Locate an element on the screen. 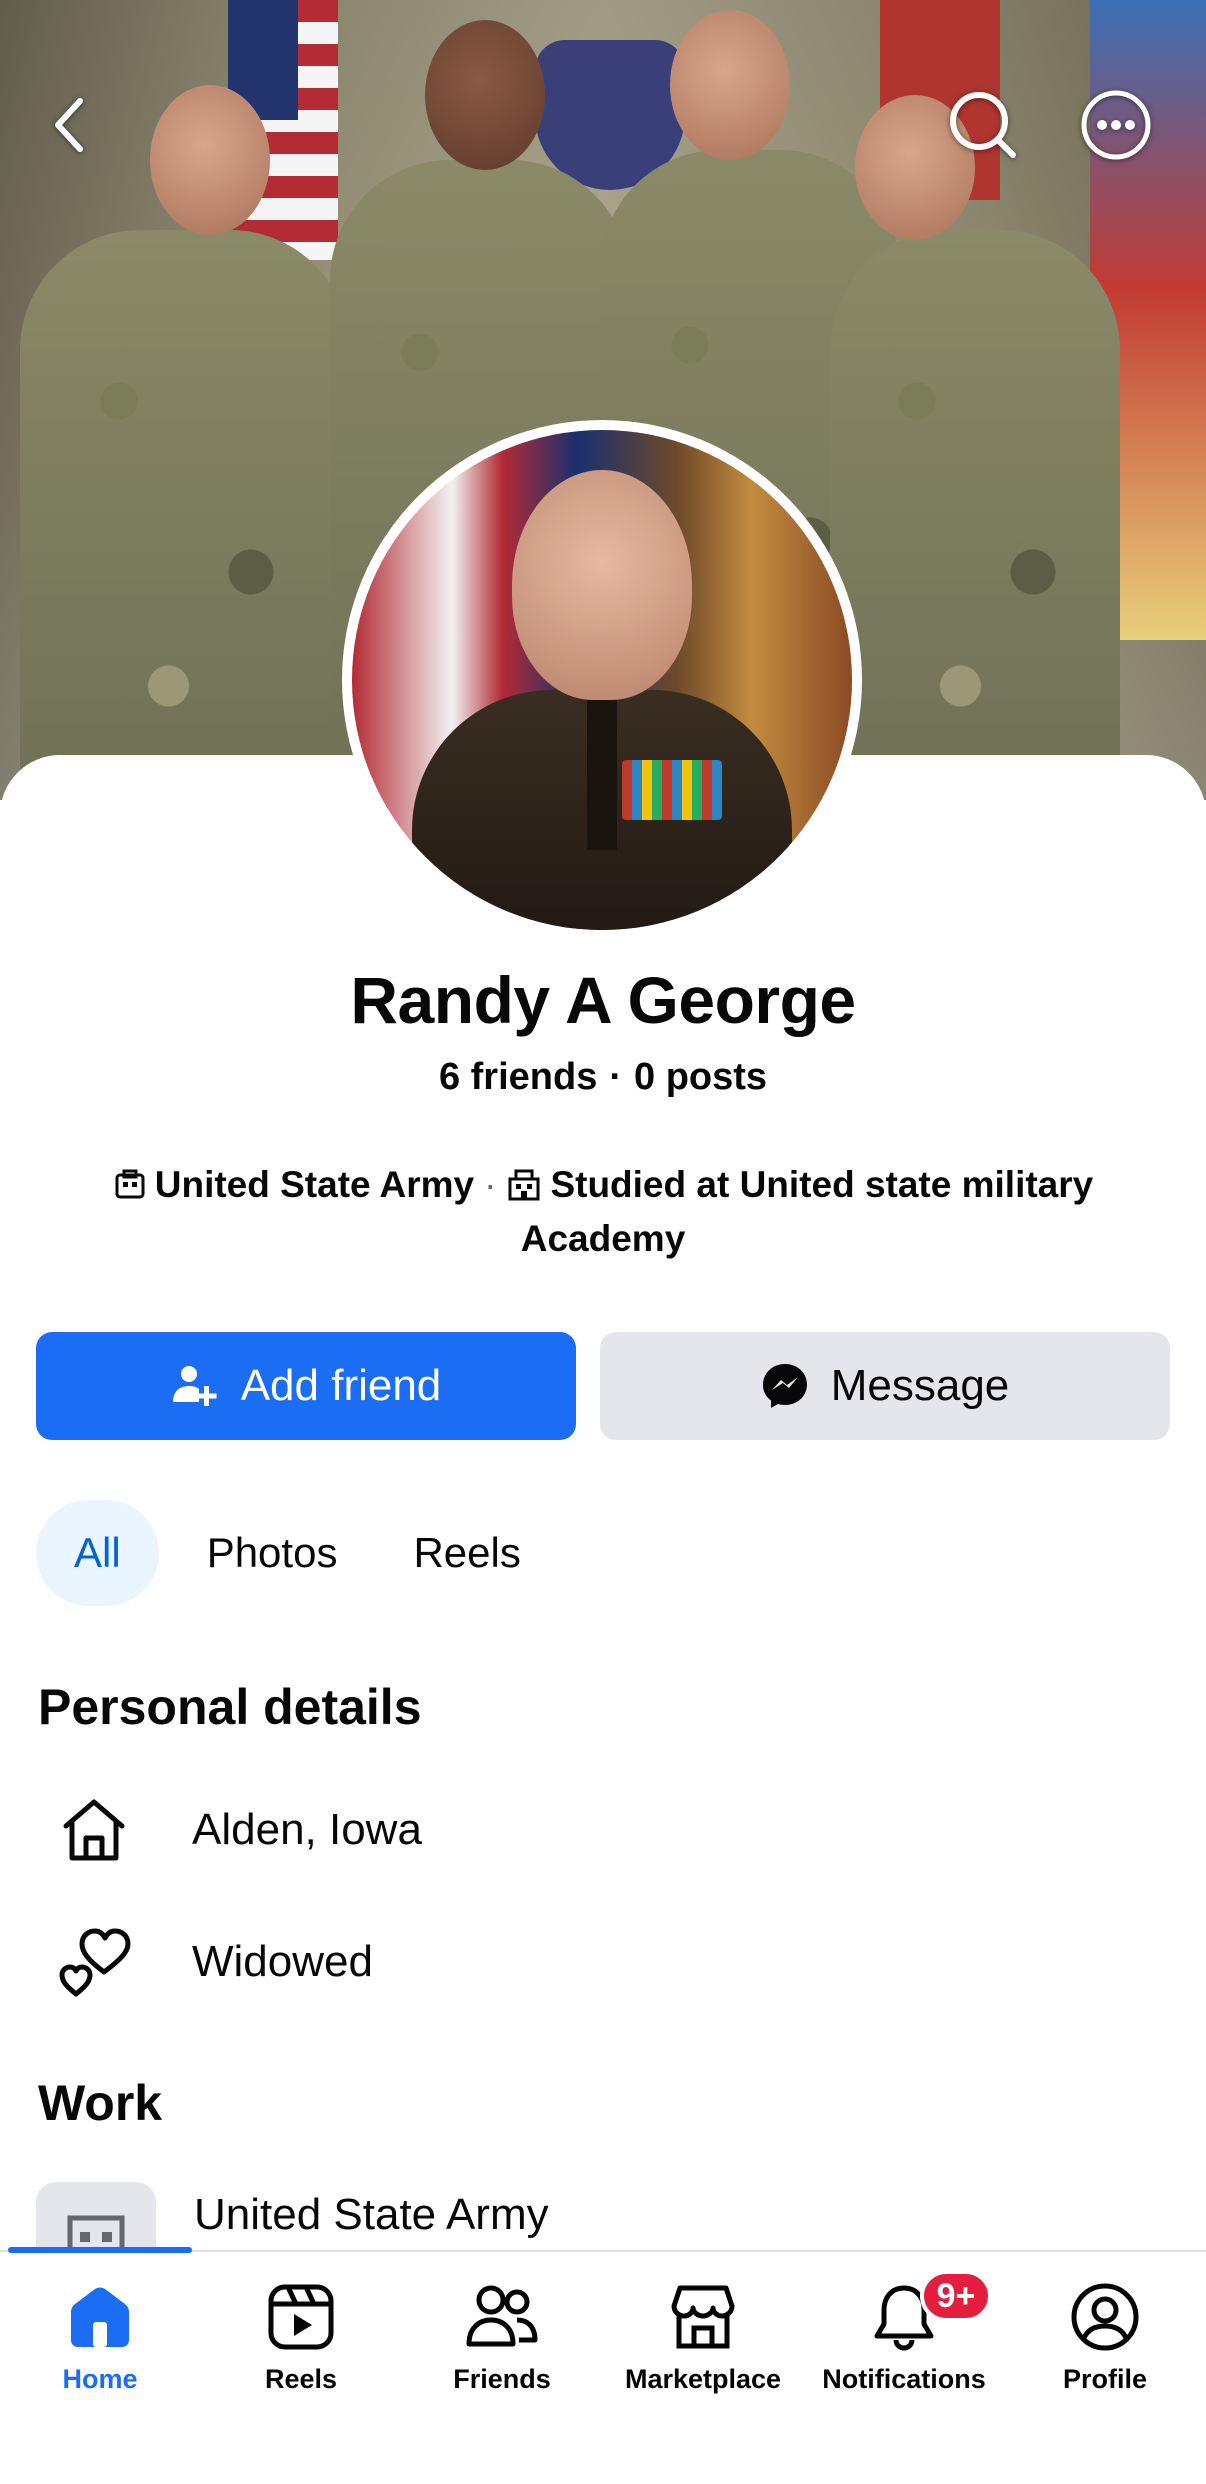 The image size is (1206, 2484). nav-marketplace-label: Marketplace is located at coordinates (703, 2379).